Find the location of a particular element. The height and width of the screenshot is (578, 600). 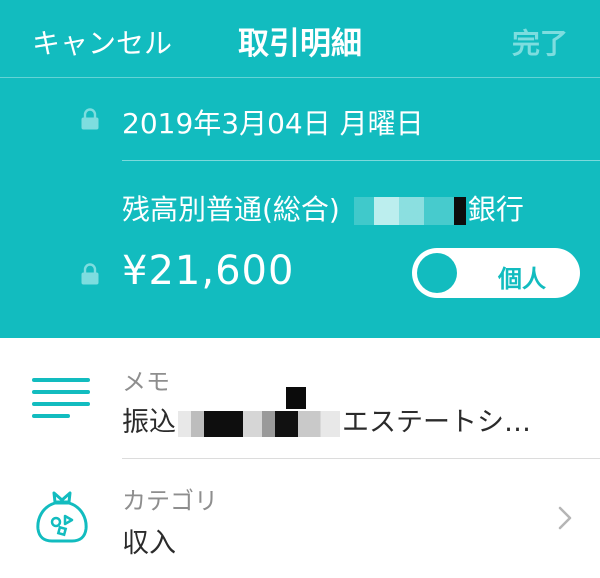

divider is located at coordinates (361, 160).